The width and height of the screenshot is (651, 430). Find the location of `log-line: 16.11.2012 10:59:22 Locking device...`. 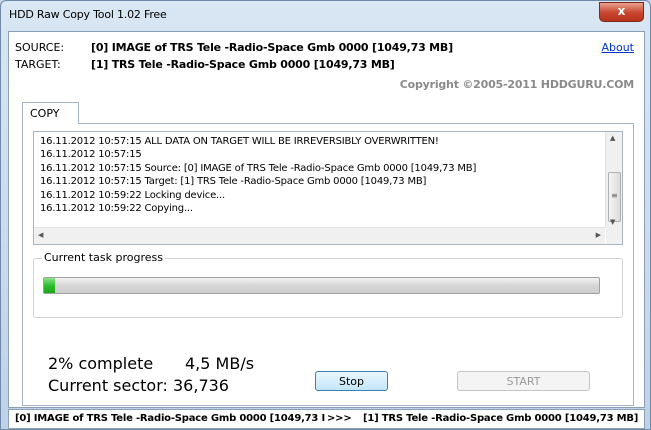

log-line: 16.11.2012 10:59:22 Locking device... is located at coordinates (132, 195).